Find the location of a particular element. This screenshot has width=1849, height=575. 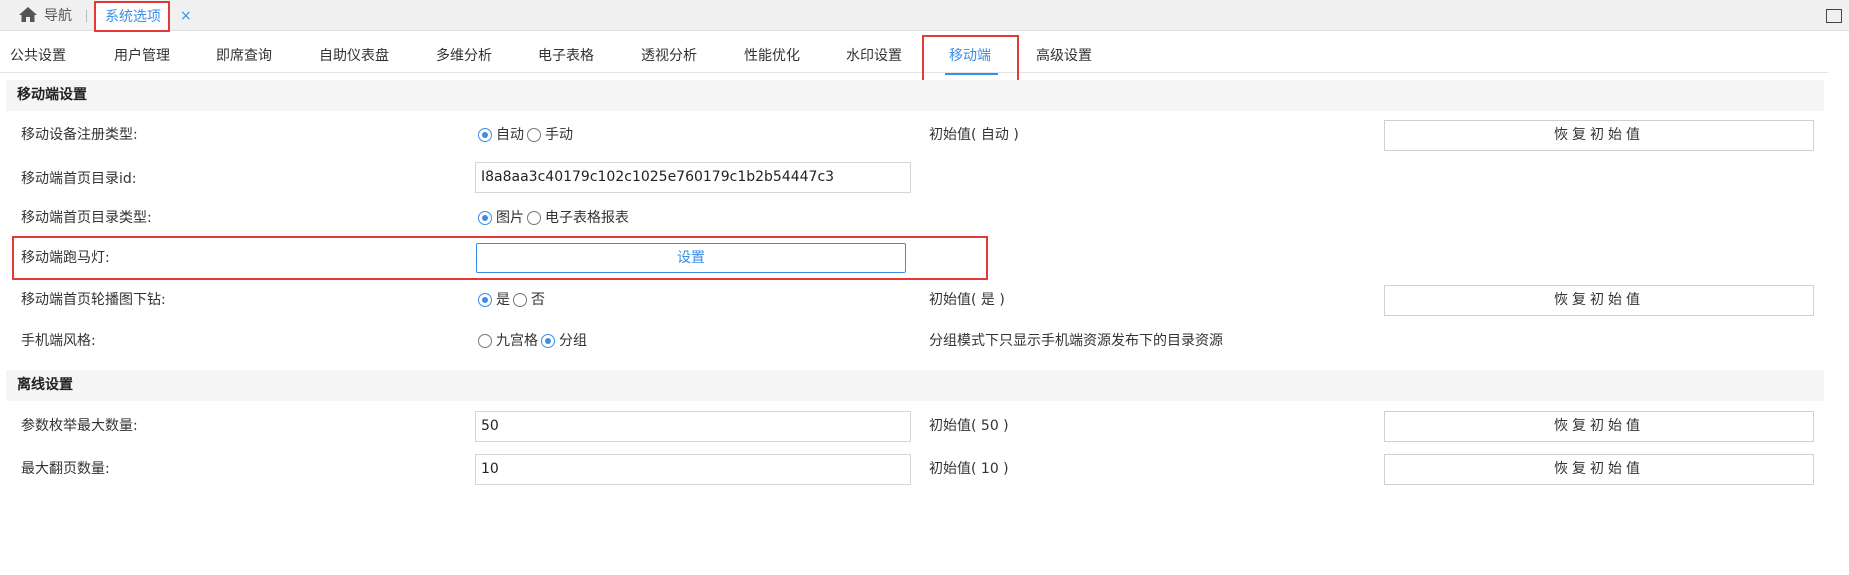

radio-yes is located at coordinates (485, 300).